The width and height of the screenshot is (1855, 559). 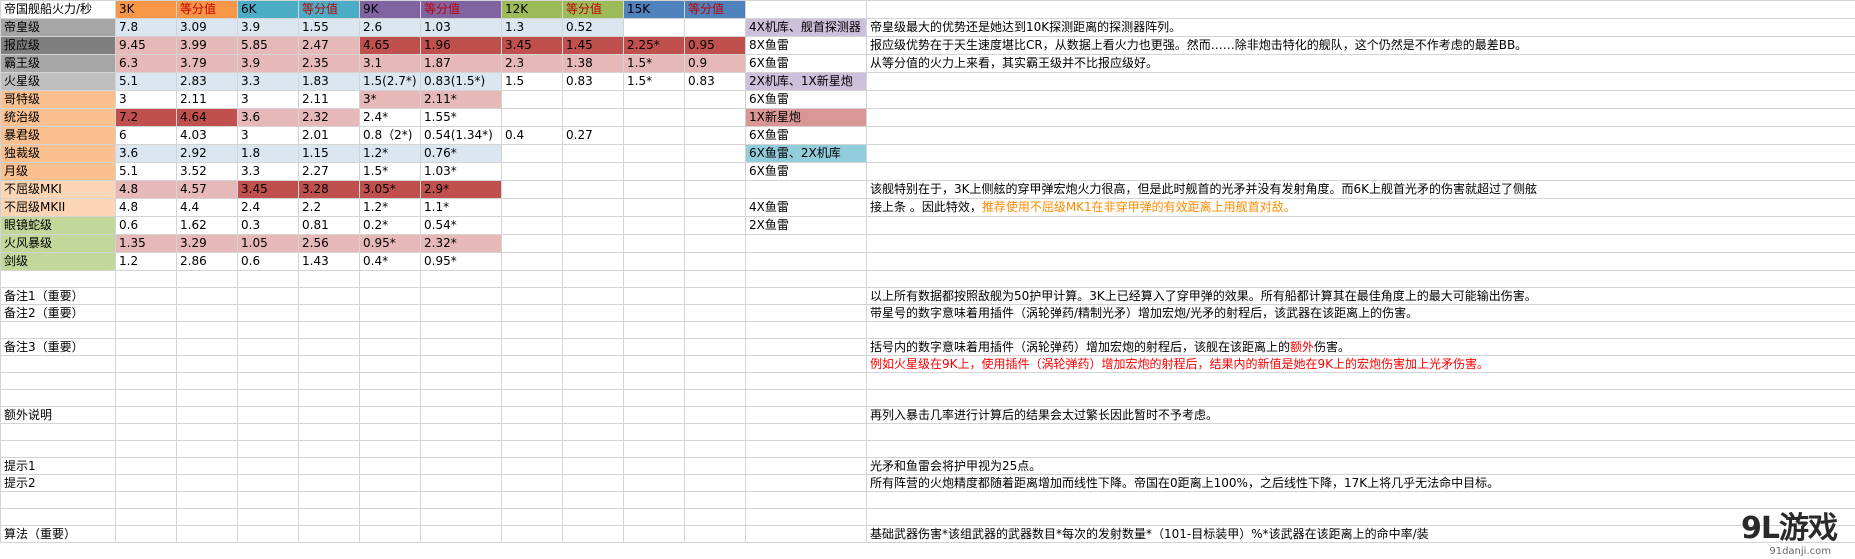 What do you see at coordinates (58, 243) in the screenshot?
I see `ship-name: 火风暴级` at bounding box center [58, 243].